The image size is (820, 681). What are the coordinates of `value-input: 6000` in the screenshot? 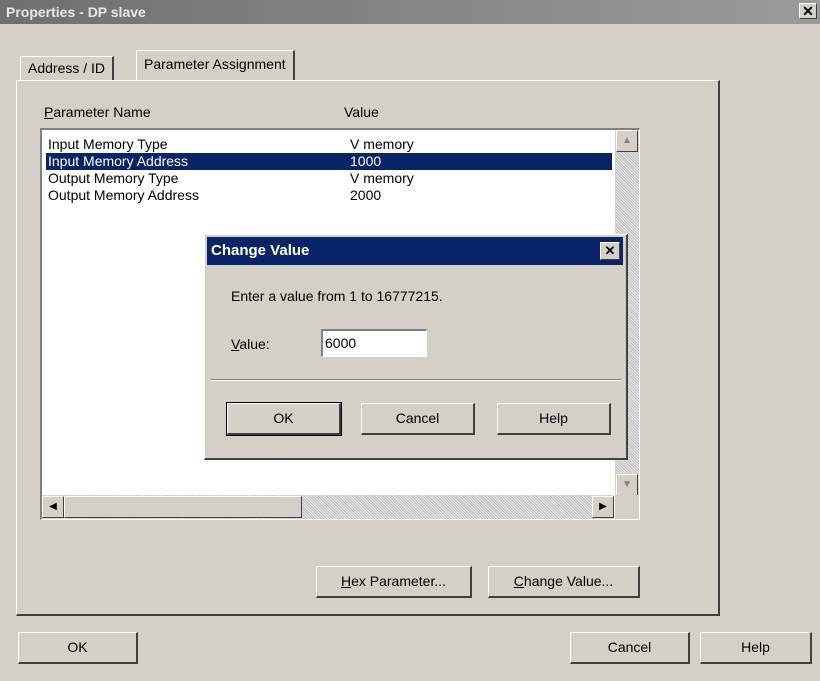 It's located at (374, 343).